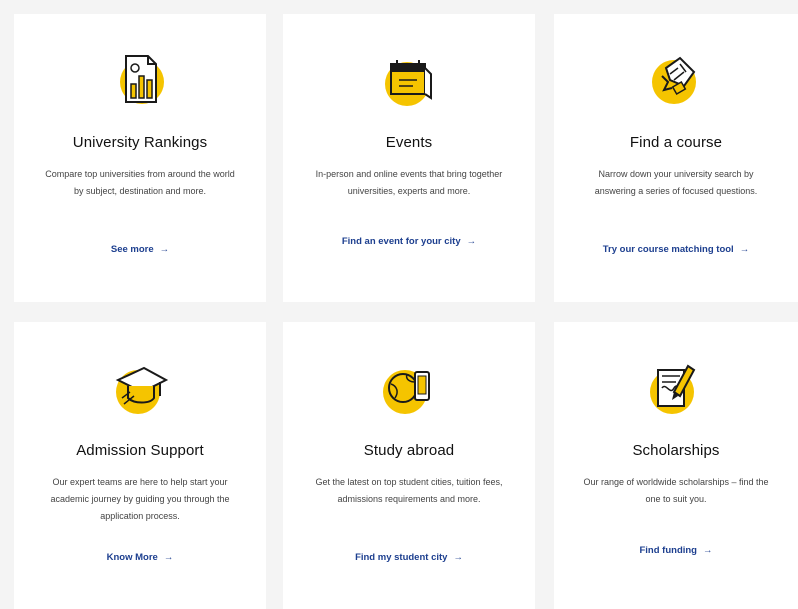  What do you see at coordinates (409, 78) in the screenshot?
I see `calendar-icon` at bounding box center [409, 78].